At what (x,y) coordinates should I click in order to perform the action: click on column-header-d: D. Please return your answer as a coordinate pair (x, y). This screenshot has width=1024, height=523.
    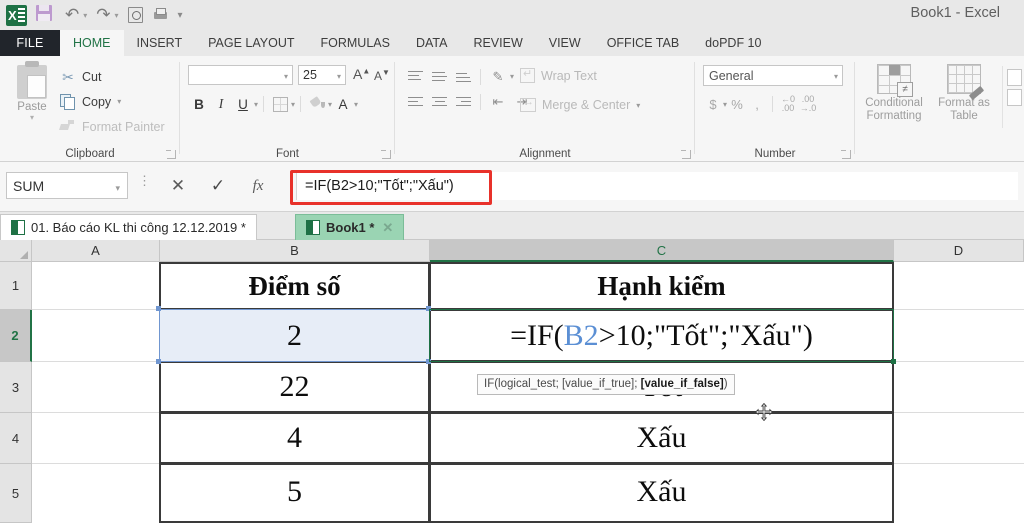
    Looking at the image, I should click on (959, 251).